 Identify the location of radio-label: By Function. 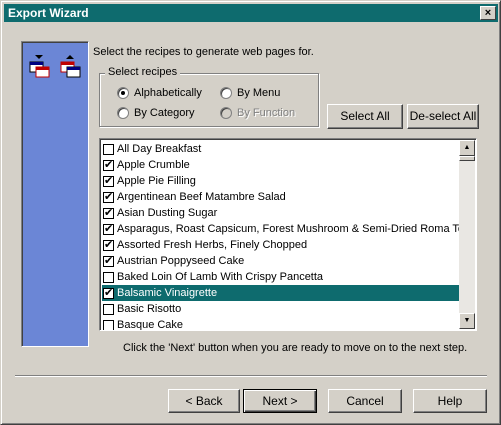
(266, 113).